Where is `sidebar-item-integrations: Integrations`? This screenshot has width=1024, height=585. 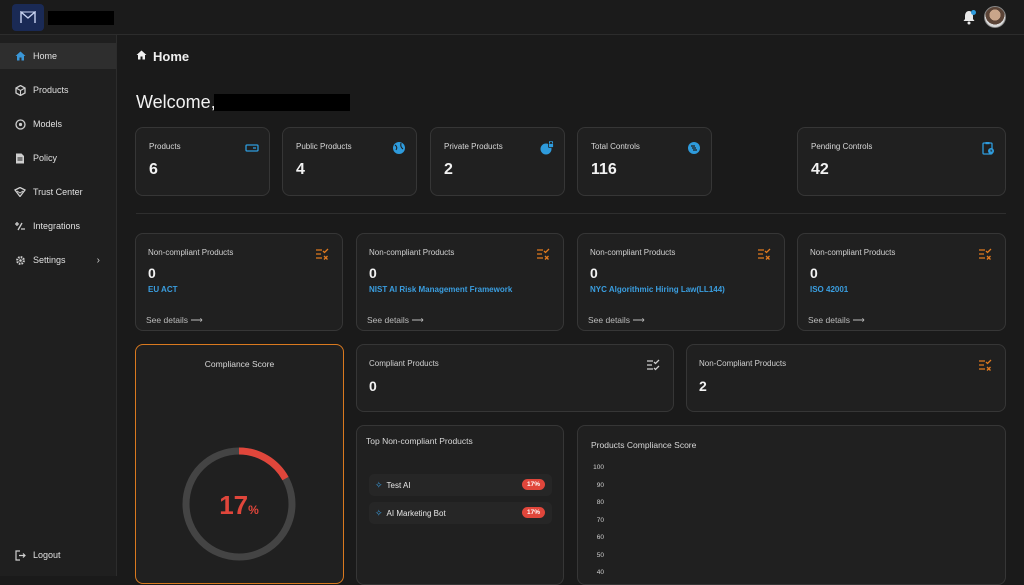 sidebar-item-integrations: Integrations is located at coordinates (58, 226).